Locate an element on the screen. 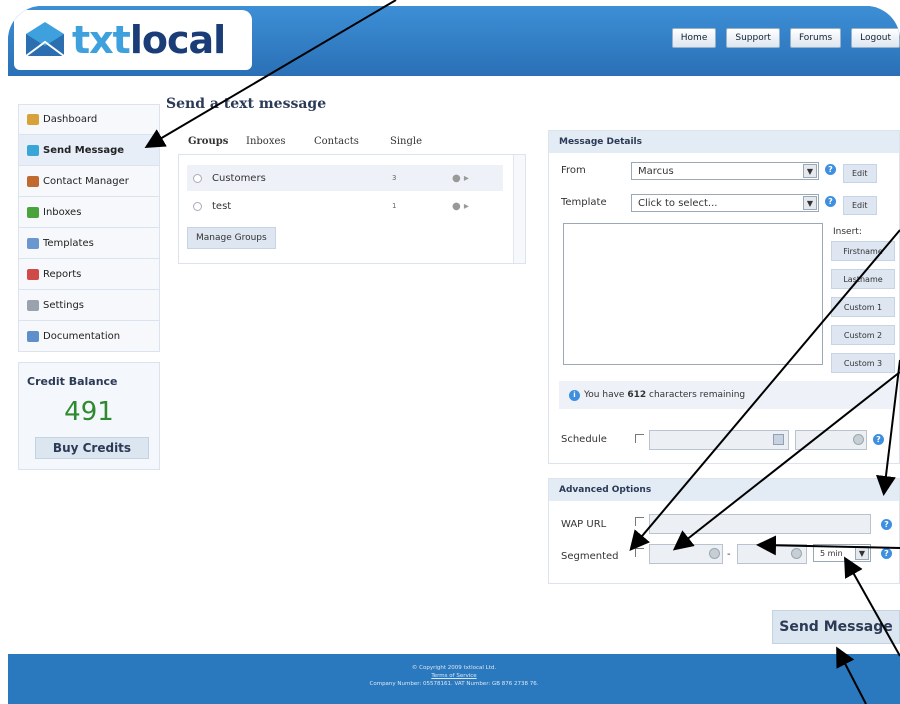  send-message-button: Send Message is located at coordinates (836, 627).